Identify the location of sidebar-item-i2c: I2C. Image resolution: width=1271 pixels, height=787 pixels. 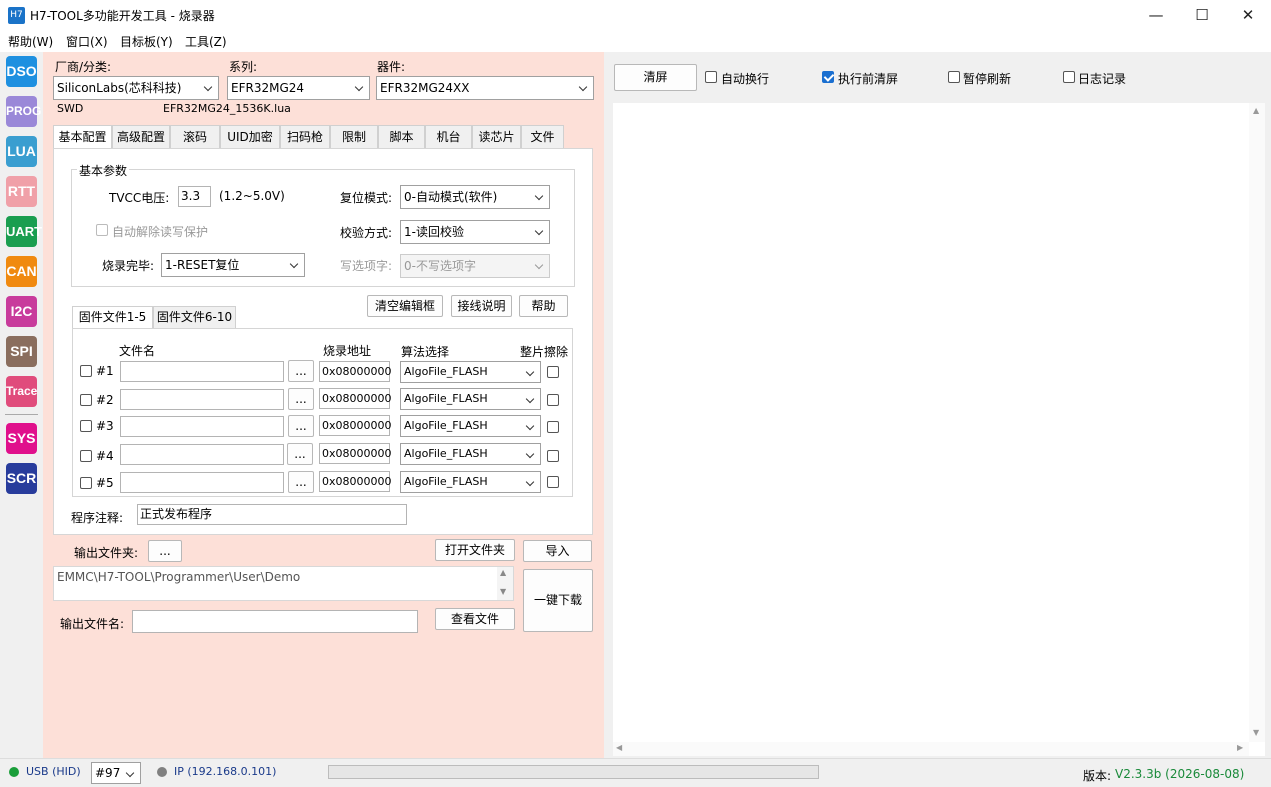
(21, 311).